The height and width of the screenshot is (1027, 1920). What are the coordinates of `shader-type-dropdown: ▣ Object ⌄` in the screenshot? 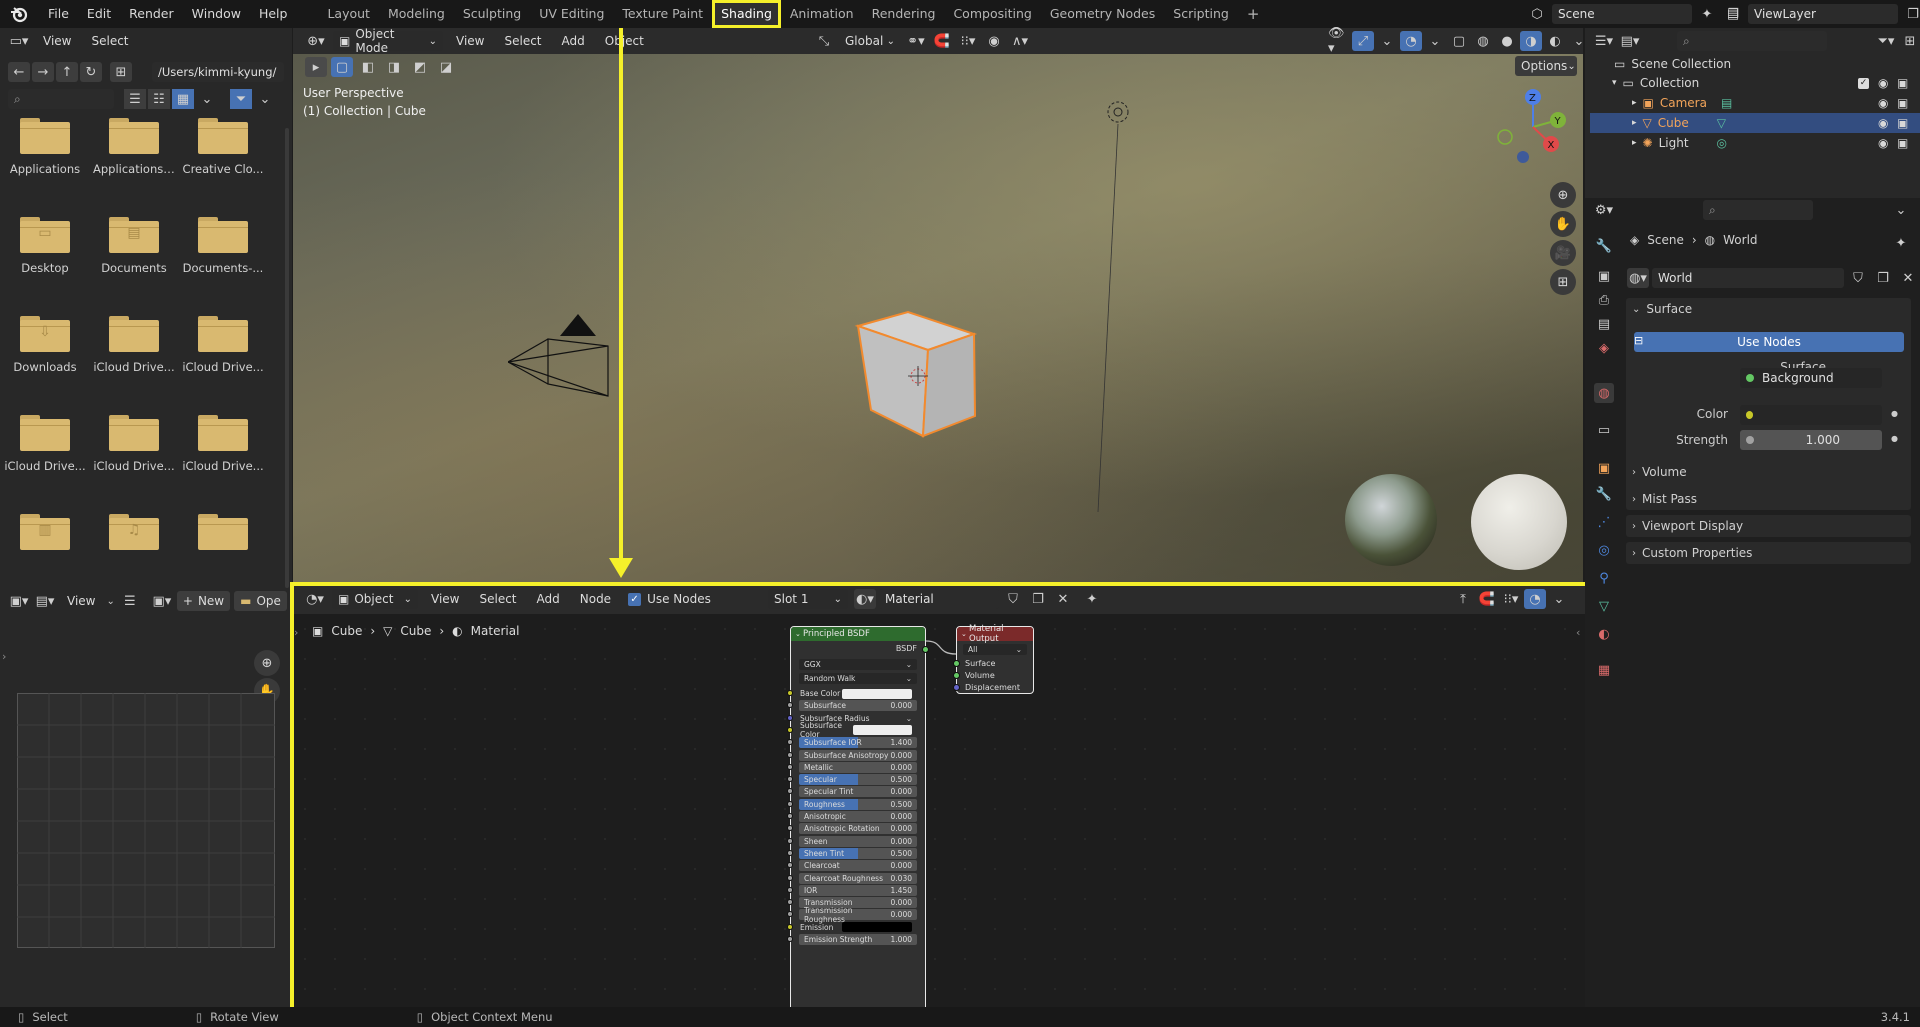 It's located at (375, 599).